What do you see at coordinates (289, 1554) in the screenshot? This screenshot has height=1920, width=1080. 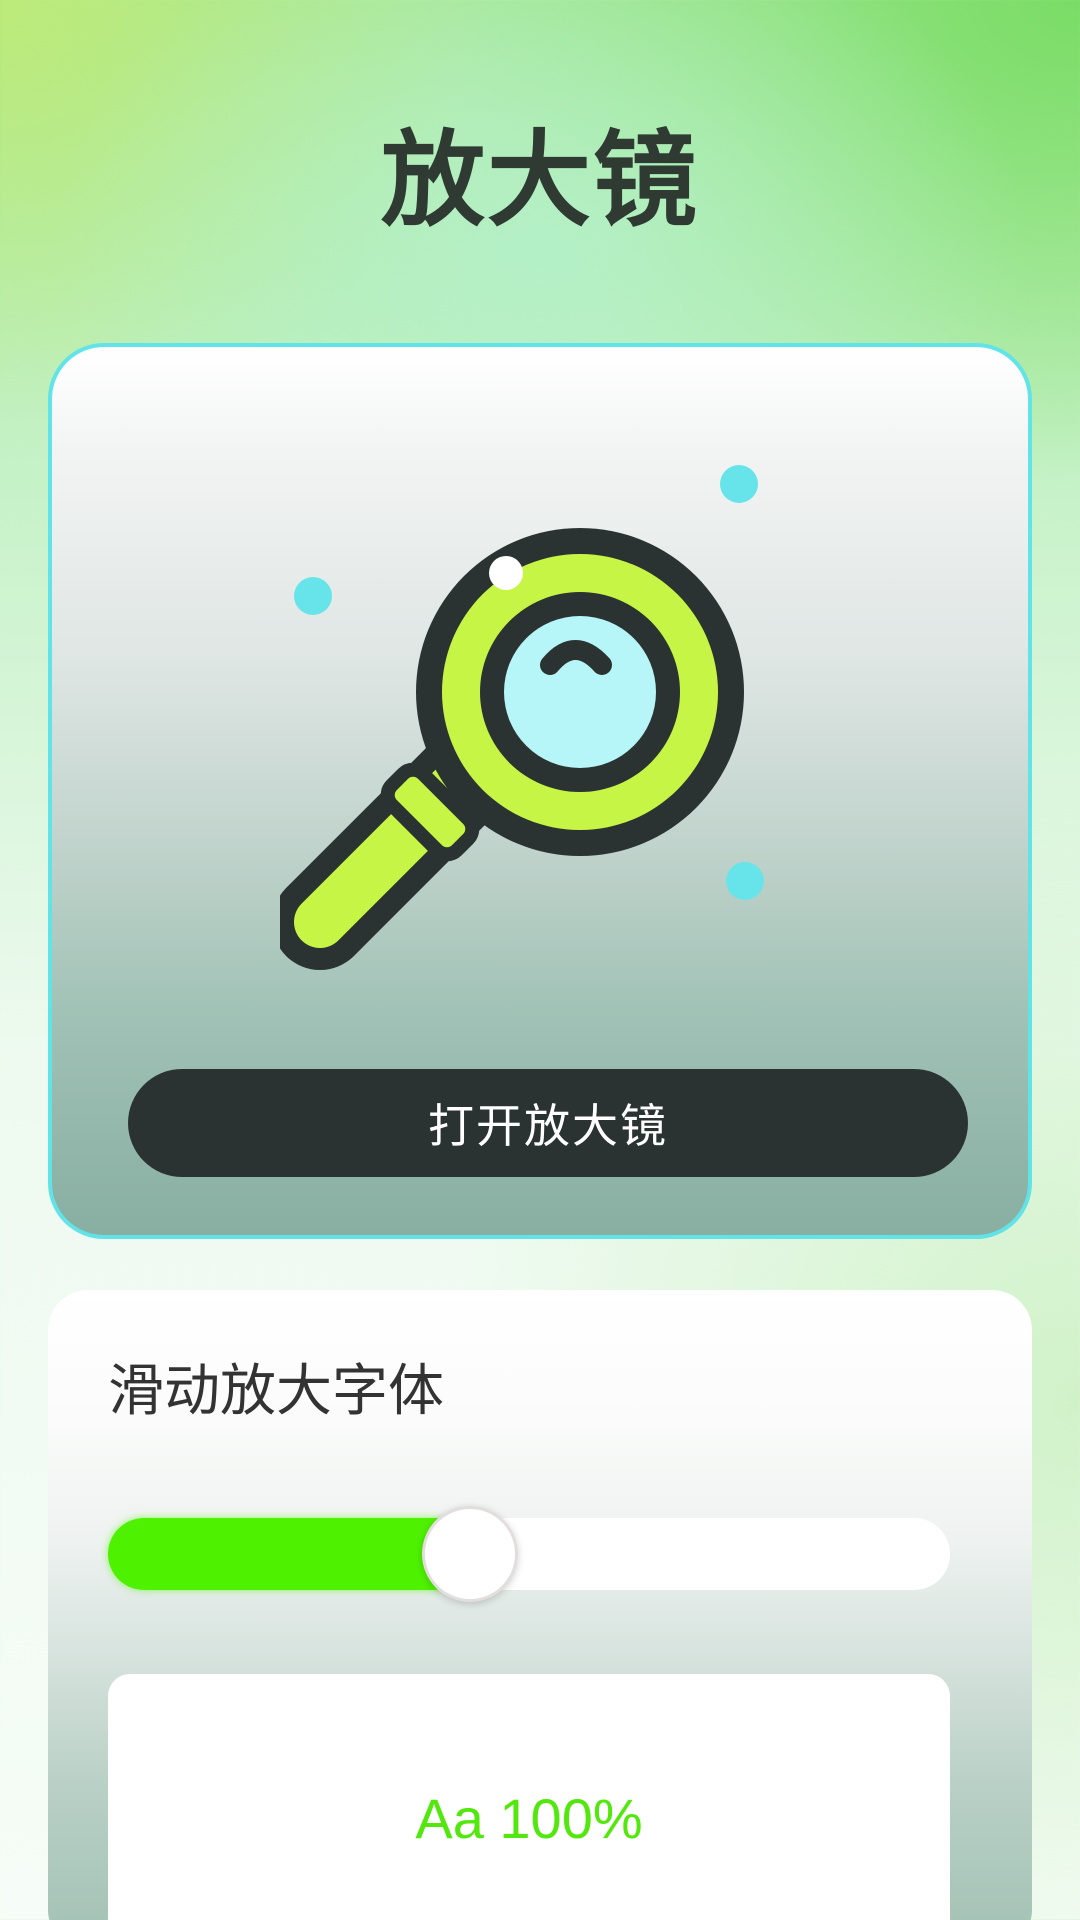 I see `slider-fill` at bounding box center [289, 1554].